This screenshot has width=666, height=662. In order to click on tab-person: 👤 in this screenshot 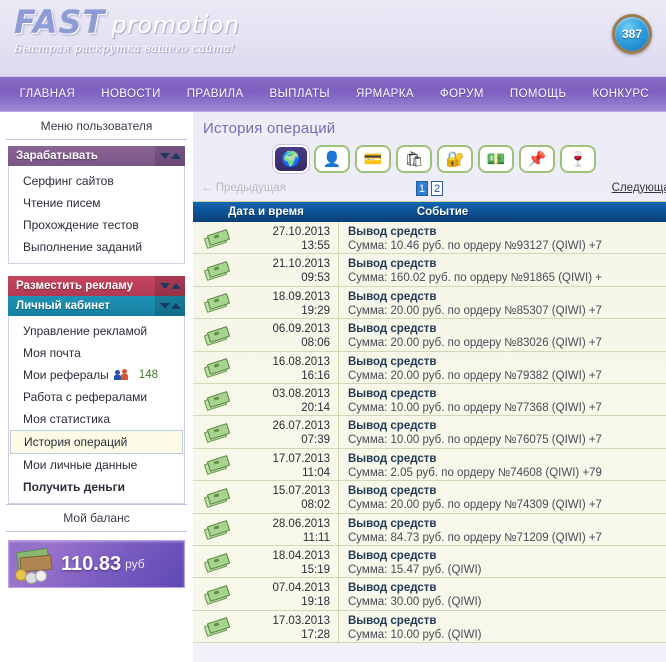, I will do `click(332, 159)`.